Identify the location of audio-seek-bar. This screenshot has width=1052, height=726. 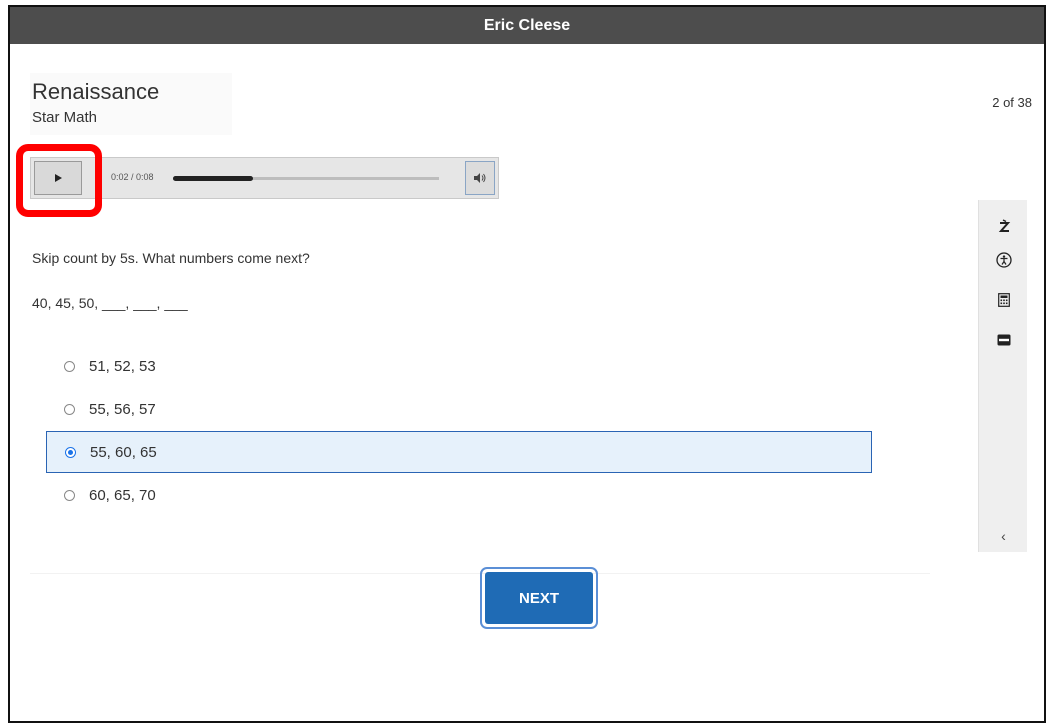
(306, 178).